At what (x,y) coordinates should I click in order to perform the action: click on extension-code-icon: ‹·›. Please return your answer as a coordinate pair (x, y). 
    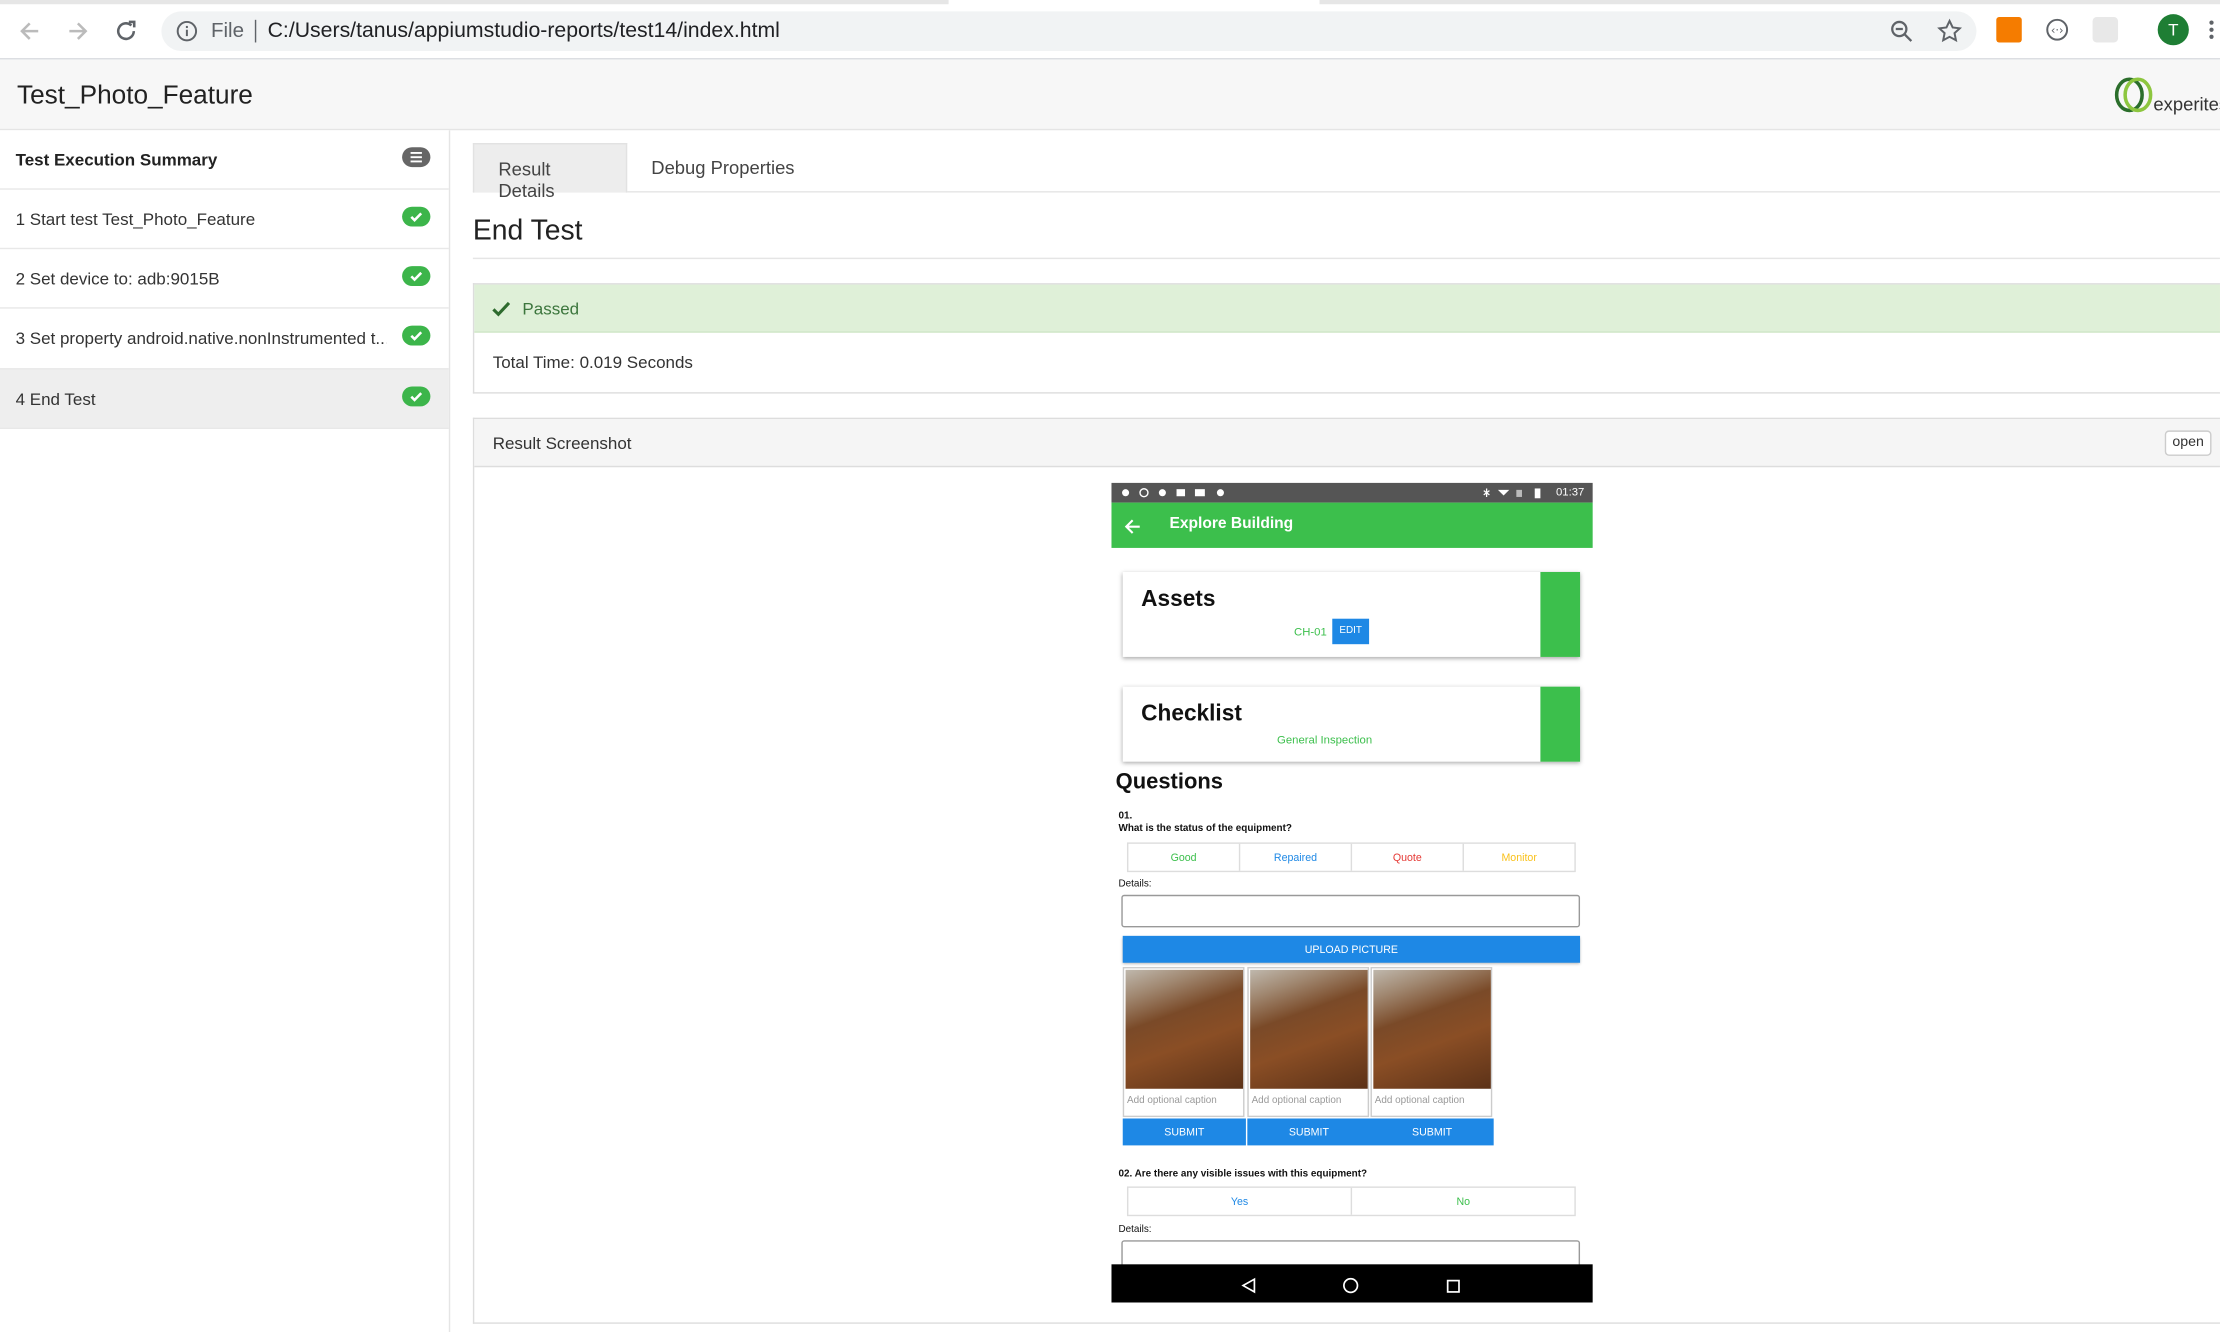
    Looking at the image, I should click on (2056, 29).